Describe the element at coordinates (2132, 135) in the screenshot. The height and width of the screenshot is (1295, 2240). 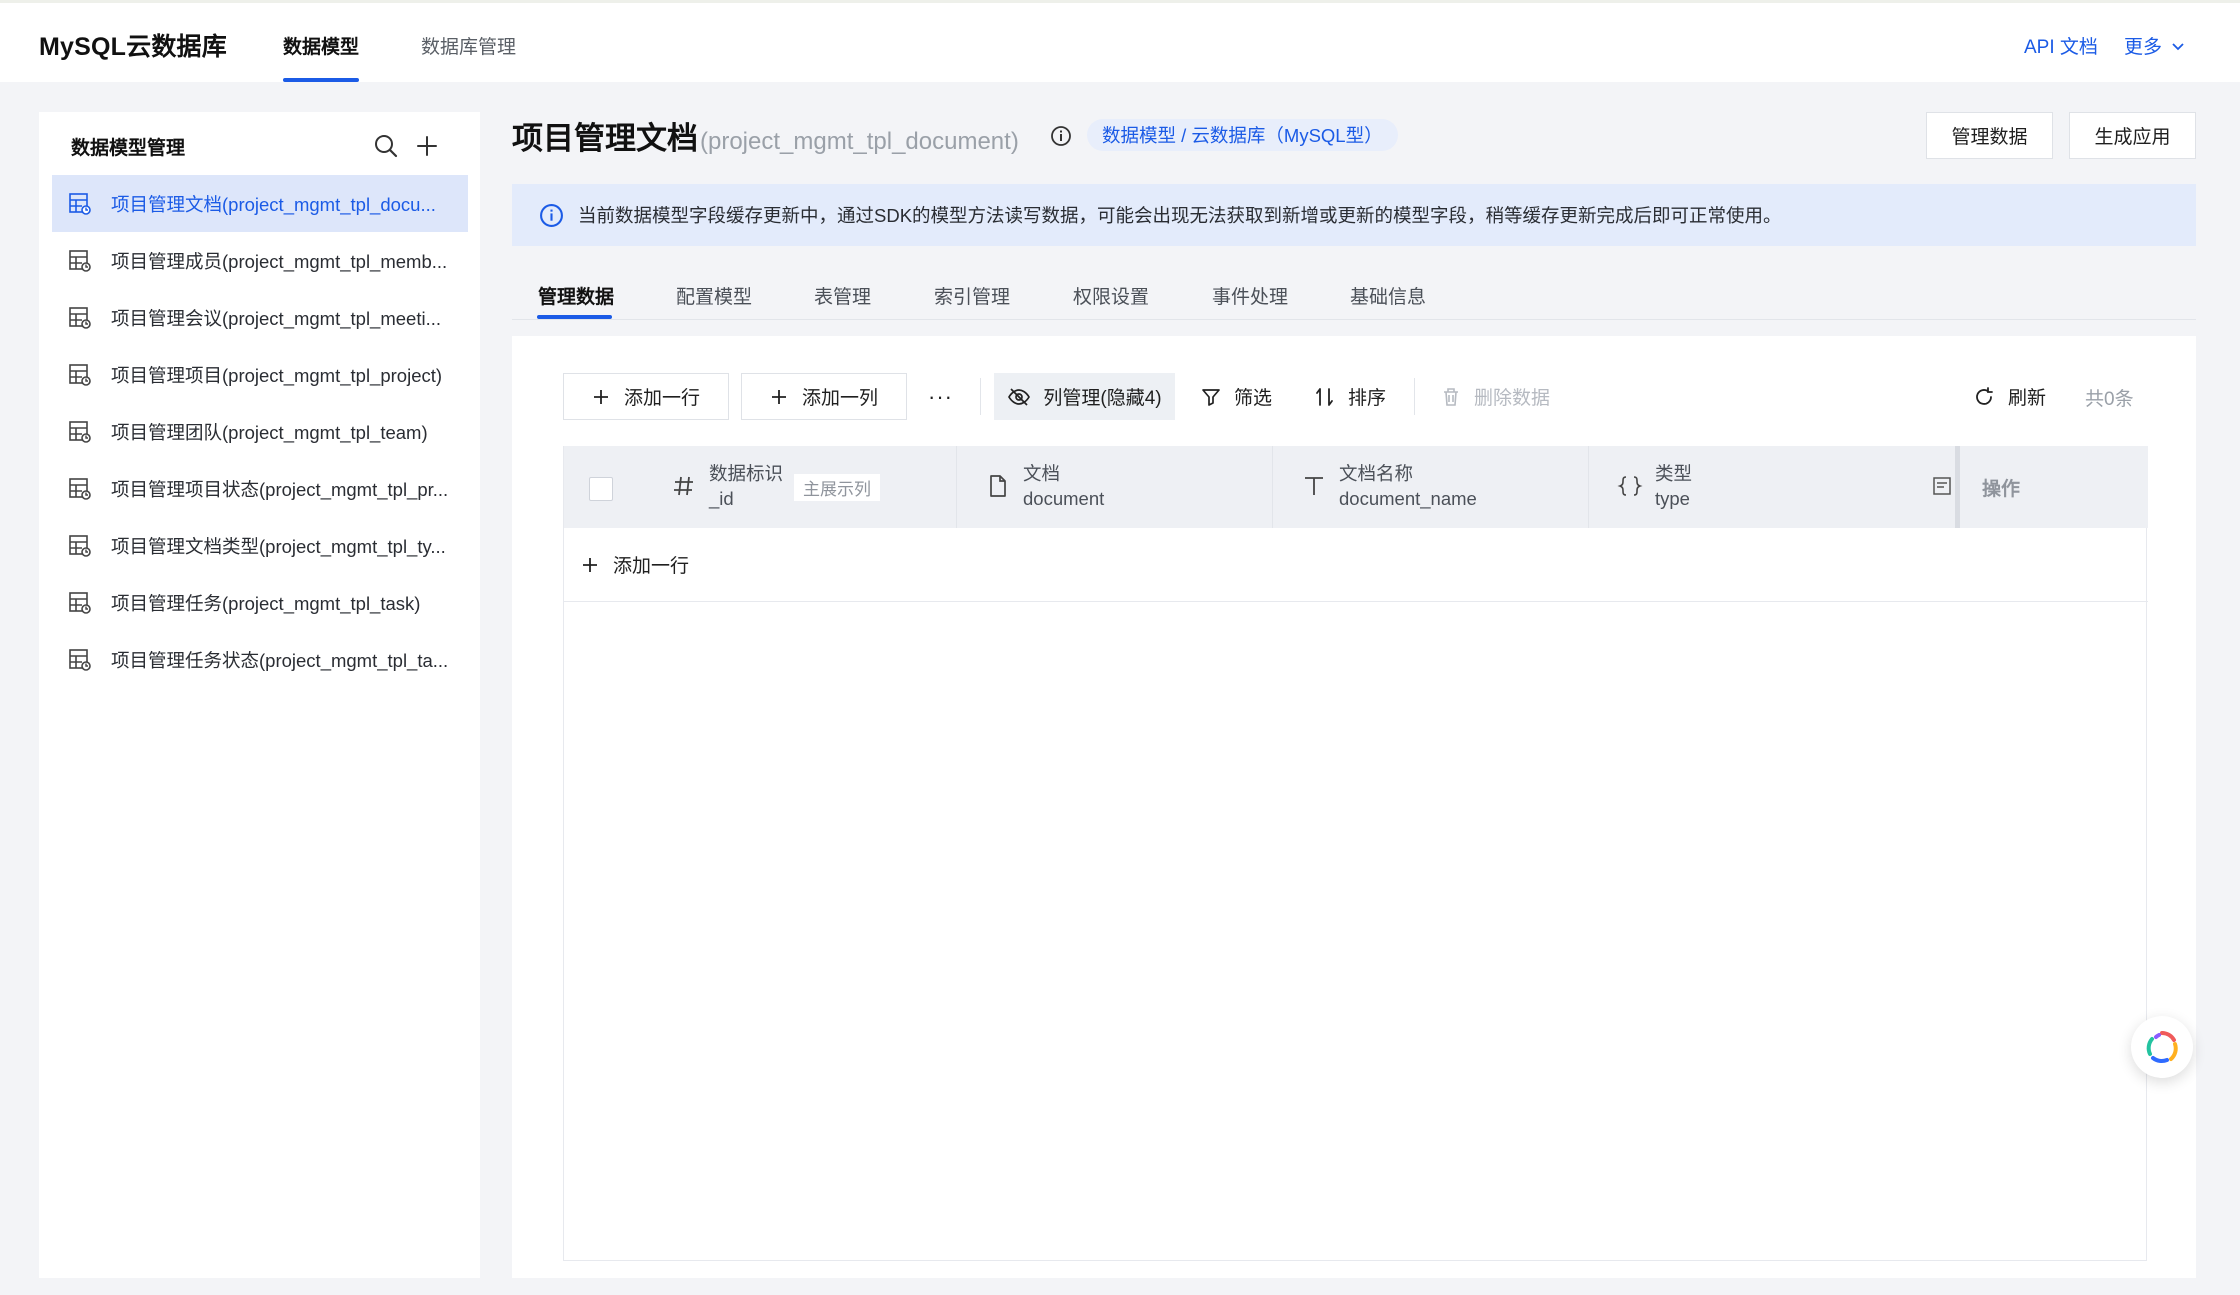
I see `generate-app-button: 生成应用` at that location.